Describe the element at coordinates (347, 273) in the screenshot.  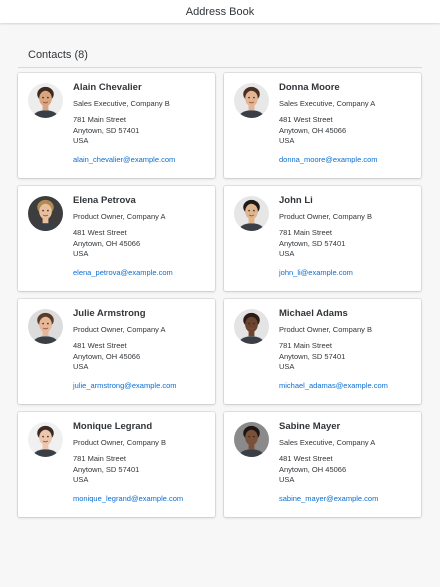
I see `contact-email-link: john_li@example.com` at that location.